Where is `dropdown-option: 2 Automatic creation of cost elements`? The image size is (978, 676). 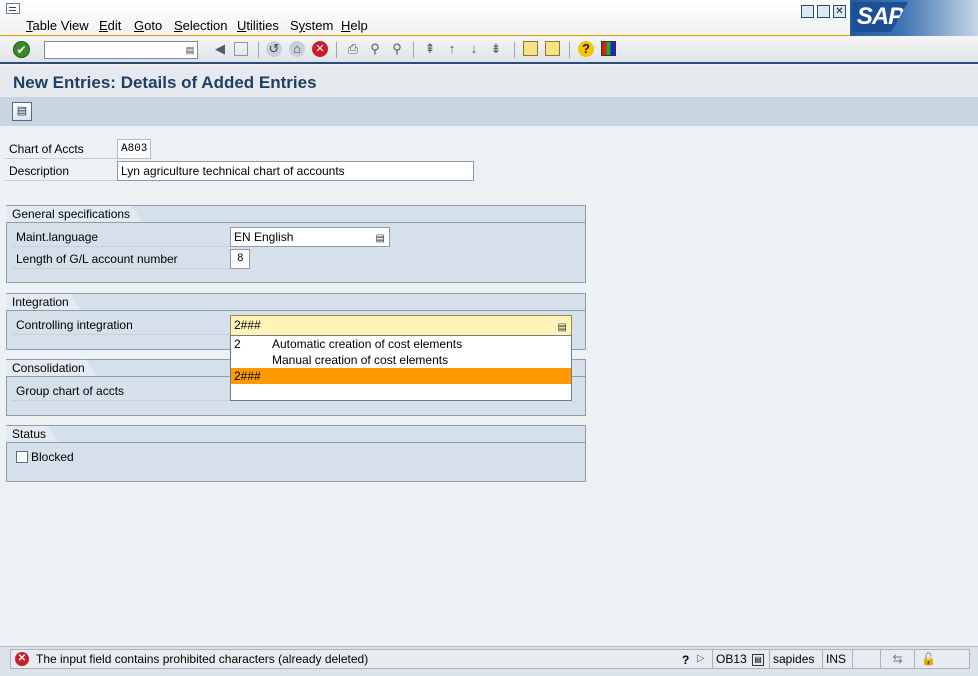
dropdown-option: 2 Automatic creation of cost elements is located at coordinates (401, 344).